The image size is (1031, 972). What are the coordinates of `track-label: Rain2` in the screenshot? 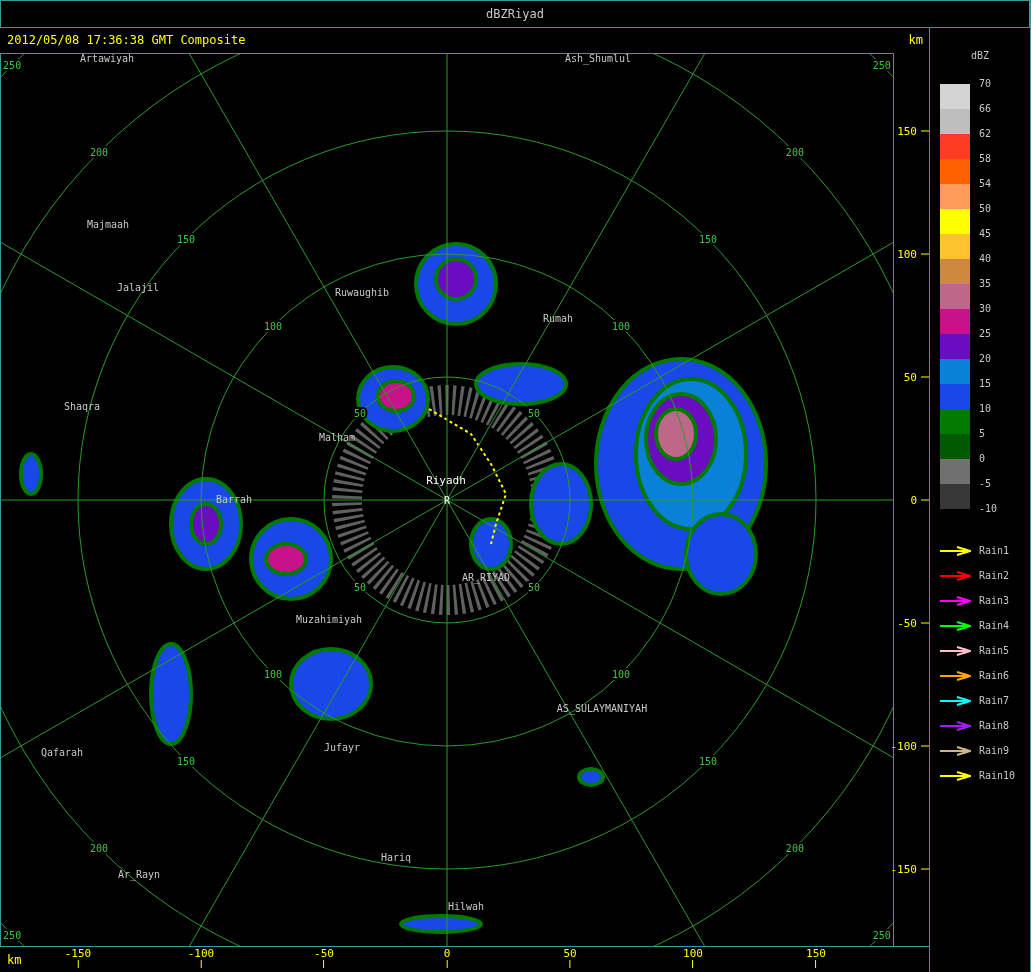 It's located at (994, 575).